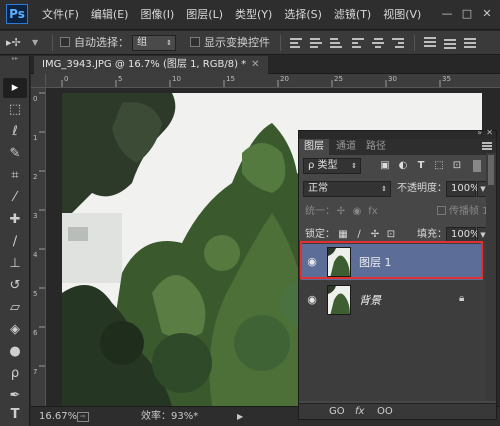  I want to click on filter-kind-dropdown: ρ 类型 ⇕, so click(332, 166).